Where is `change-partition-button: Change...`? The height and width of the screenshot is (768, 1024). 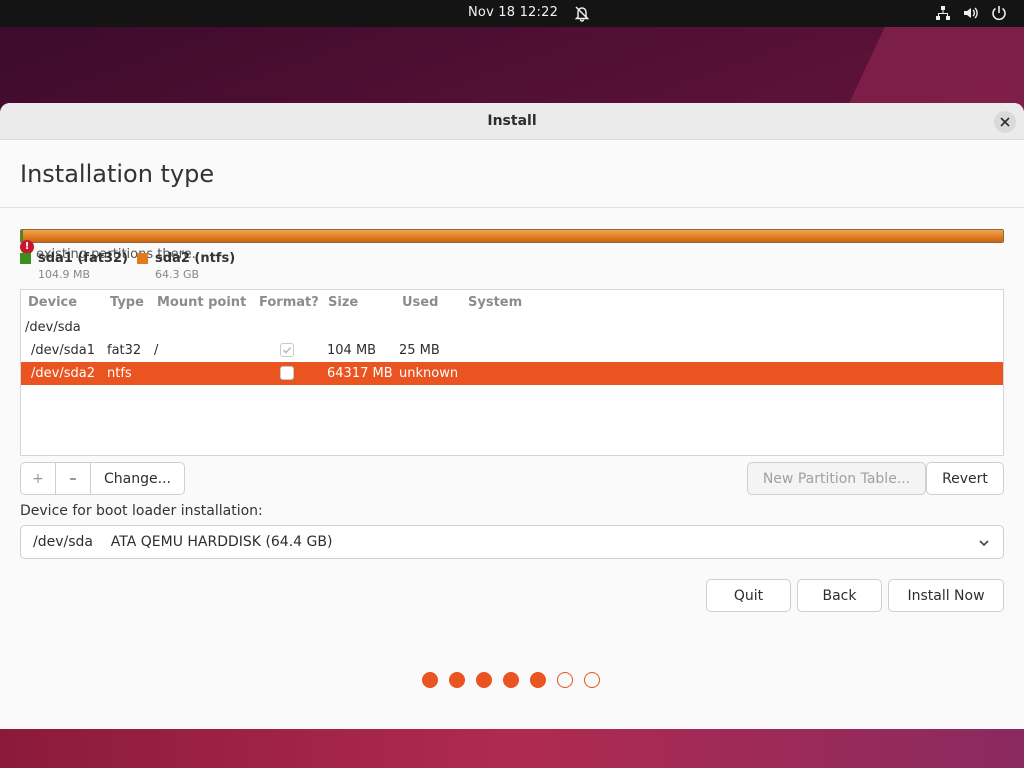 change-partition-button: Change... is located at coordinates (137, 478).